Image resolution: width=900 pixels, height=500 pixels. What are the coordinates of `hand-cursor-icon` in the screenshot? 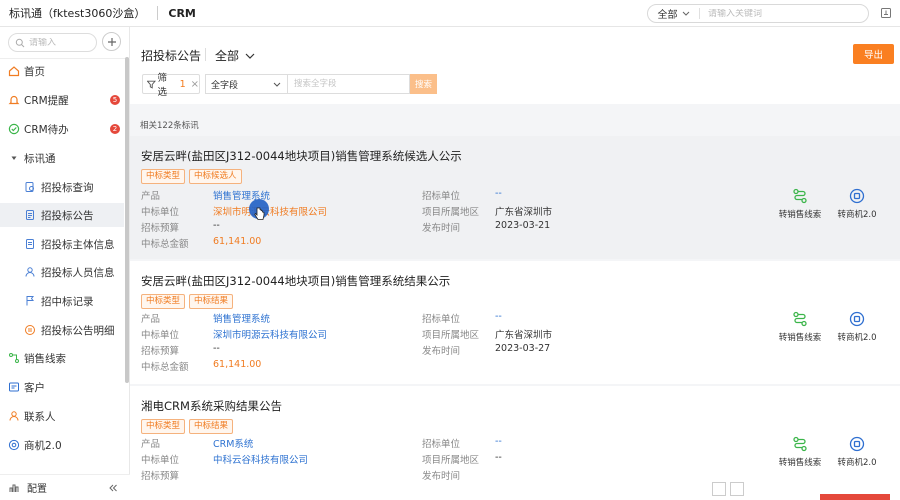 It's located at (259, 213).